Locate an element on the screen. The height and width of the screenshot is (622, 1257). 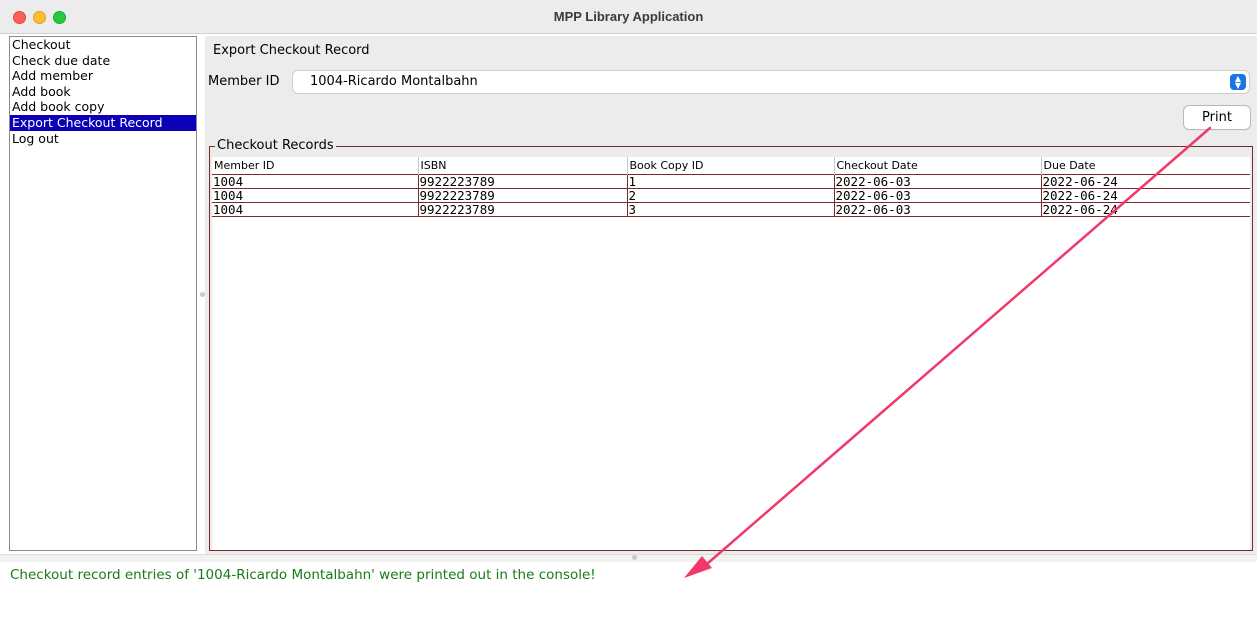
member-id-selected-value: 1004-Ricardo Montalbahn is located at coordinates (394, 81).